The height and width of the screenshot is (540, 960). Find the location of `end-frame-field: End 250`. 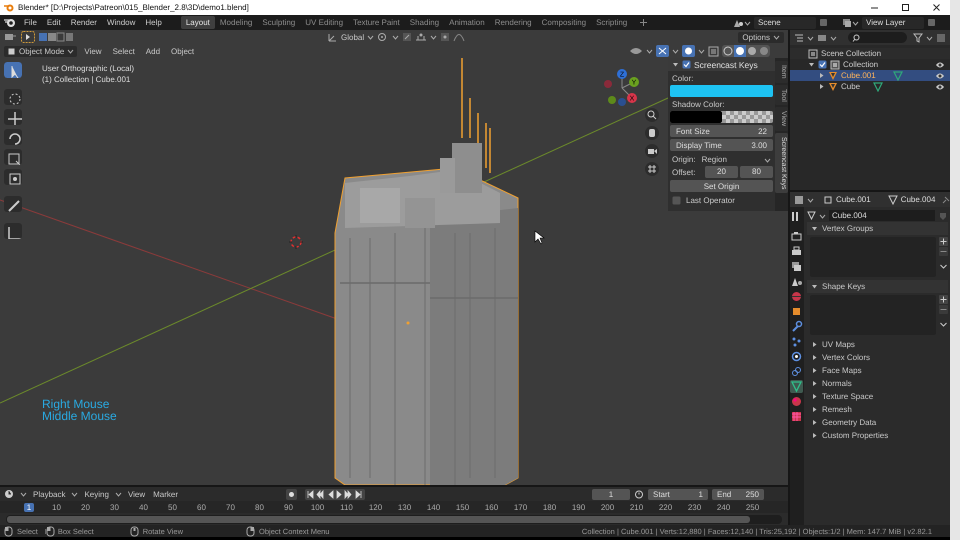

end-frame-field: End 250 is located at coordinates (738, 494).